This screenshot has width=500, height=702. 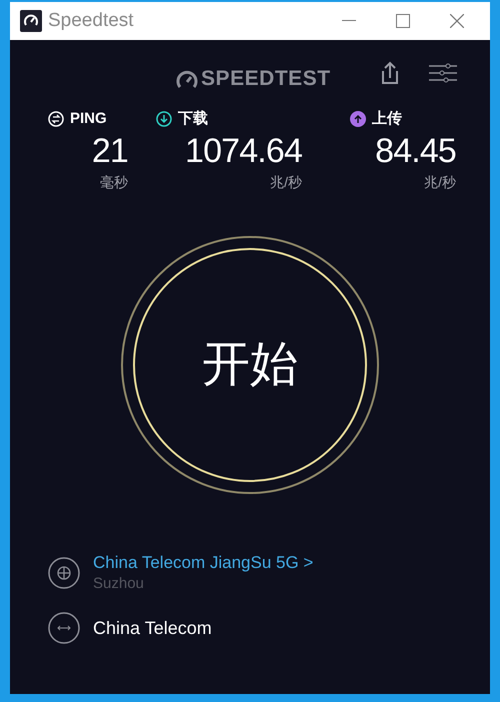 What do you see at coordinates (64, 628) in the screenshot?
I see `connection-icon` at bounding box center [64, 628].